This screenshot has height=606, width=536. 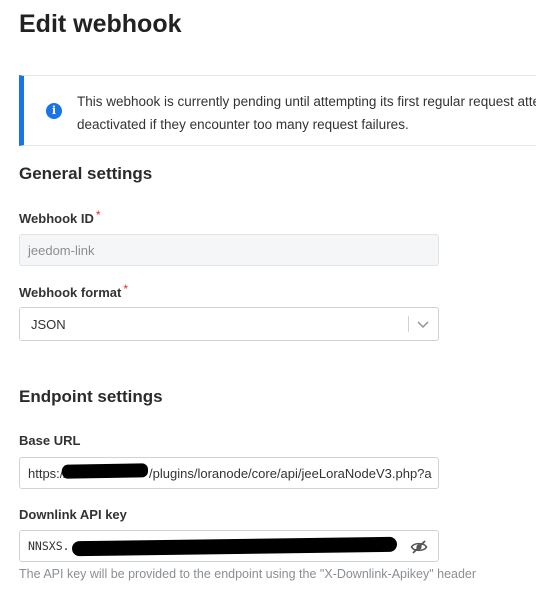 I want to click on redaction-mark, so click(x=105, y=471).